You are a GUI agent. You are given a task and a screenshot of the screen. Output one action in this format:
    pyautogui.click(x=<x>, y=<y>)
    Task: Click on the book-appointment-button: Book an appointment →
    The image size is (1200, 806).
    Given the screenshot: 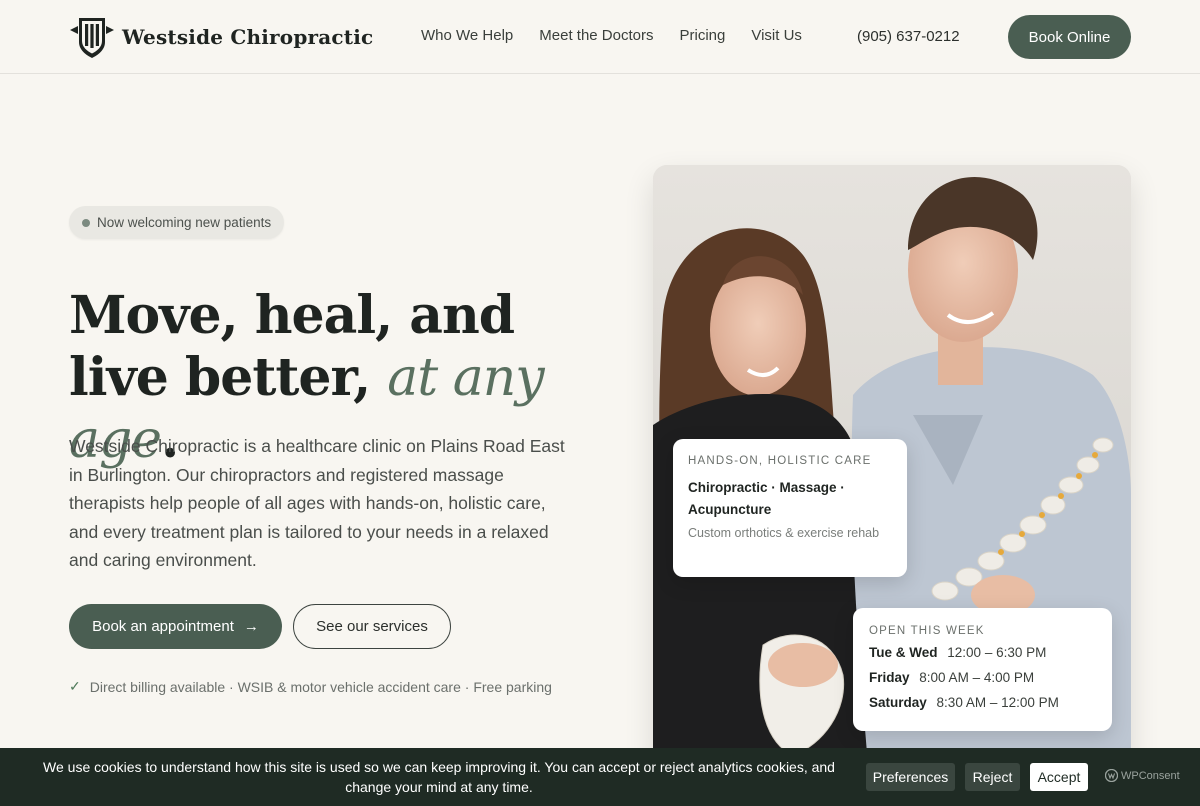 What is the action you would take?
    pyautogui.click(x=175, y=626)
    